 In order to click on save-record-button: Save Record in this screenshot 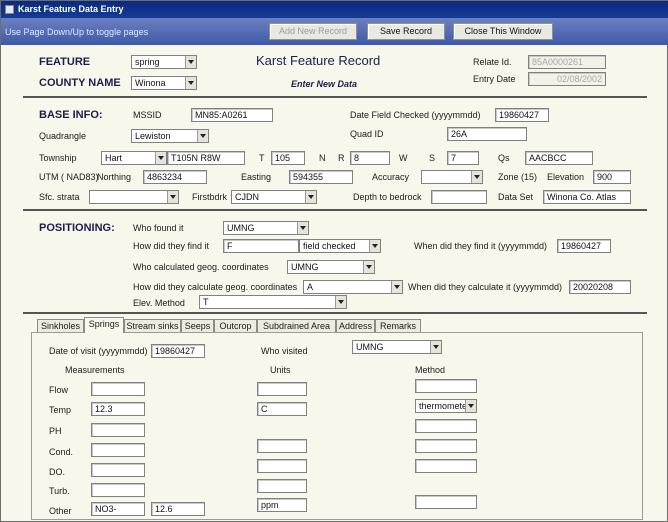, I will do `click(406, 31)`.